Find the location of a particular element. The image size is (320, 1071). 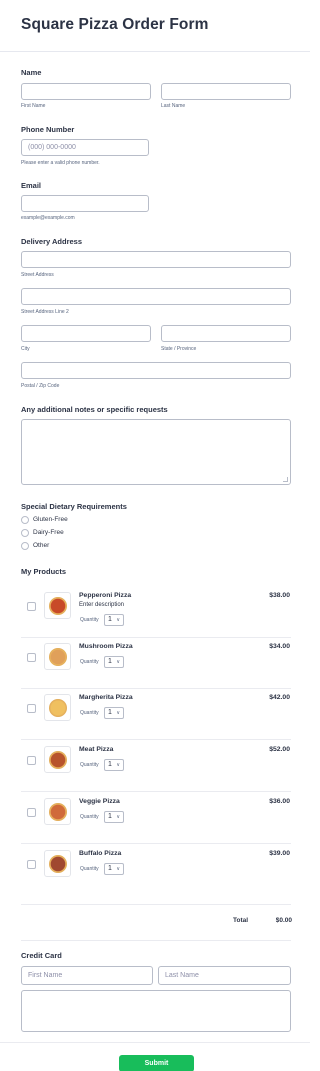

product-name: Buffalo Pizza is located at coordinates (100, 853).